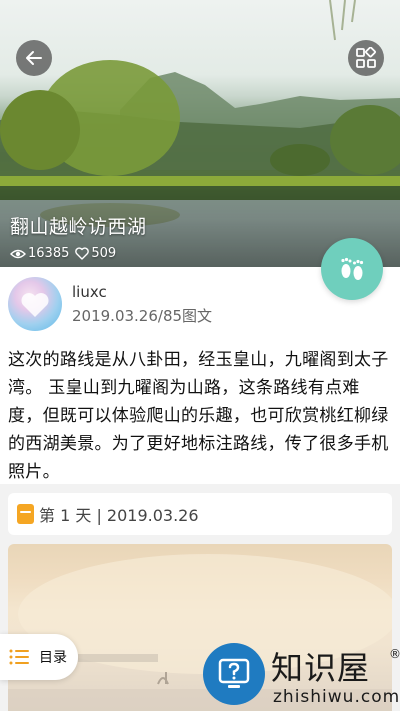 This screenshot has height=711, width=400. What do you see at coordinates (49, 253) in the screenshot?
I see `views-count: 16385` at bounding box center [49, 253].